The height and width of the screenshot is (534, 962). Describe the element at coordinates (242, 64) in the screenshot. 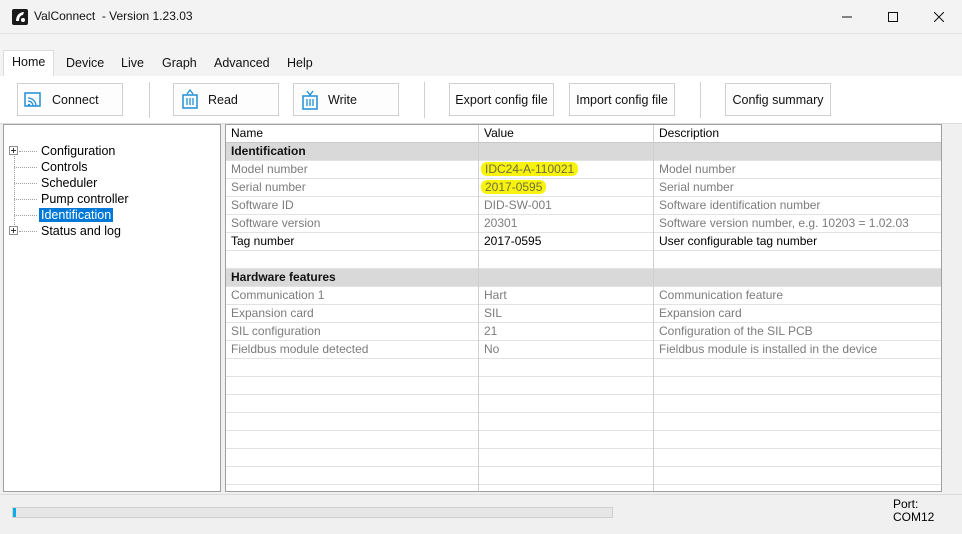

I see `tab-advanced: Advanced` at that location.